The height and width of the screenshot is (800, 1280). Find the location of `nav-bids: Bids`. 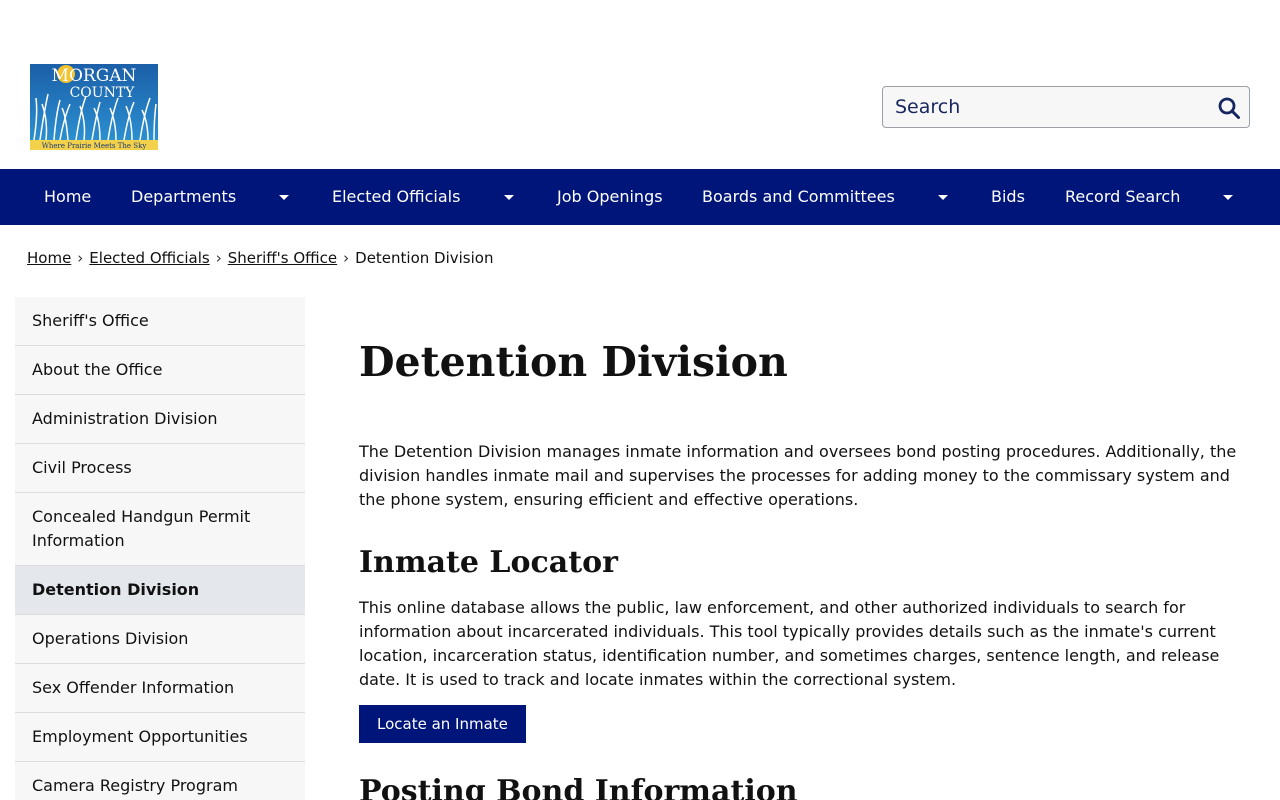

nav-bids: Bids is located at coordinates (1008, 197).